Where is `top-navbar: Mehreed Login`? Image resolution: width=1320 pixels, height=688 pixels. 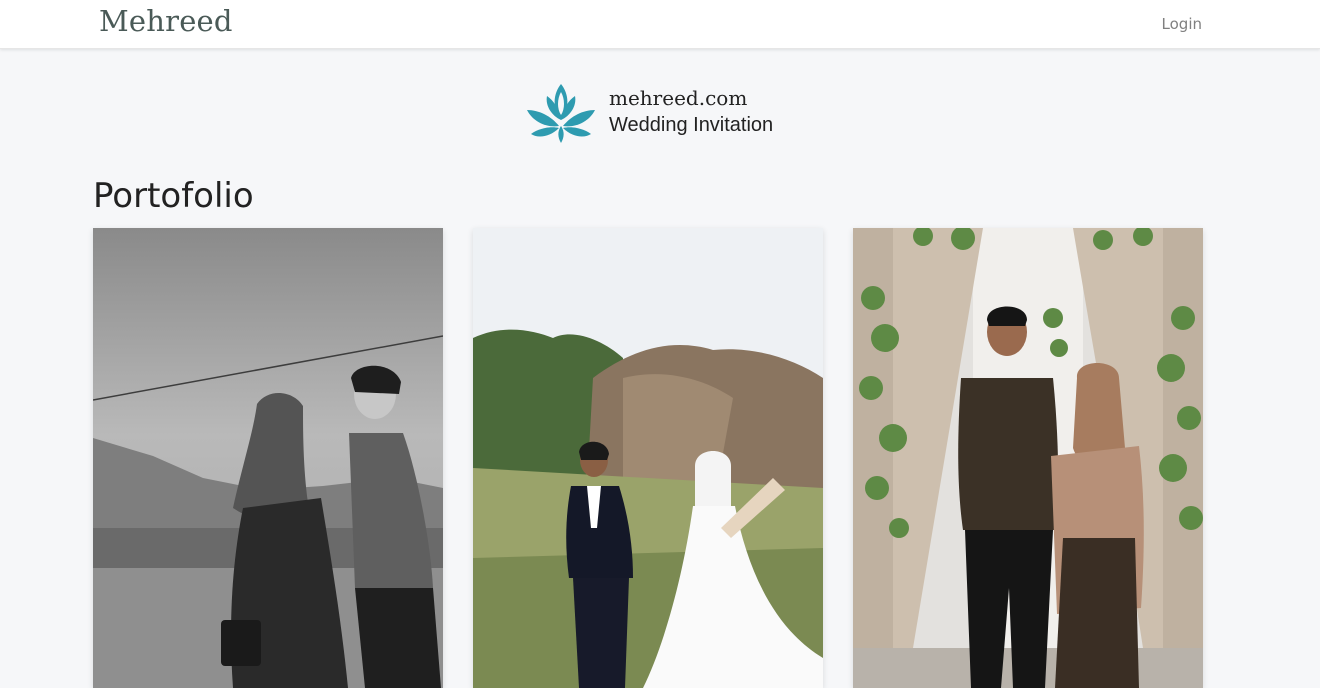 top-navbar: Mehreed Login is located at coordinates (660, 24).